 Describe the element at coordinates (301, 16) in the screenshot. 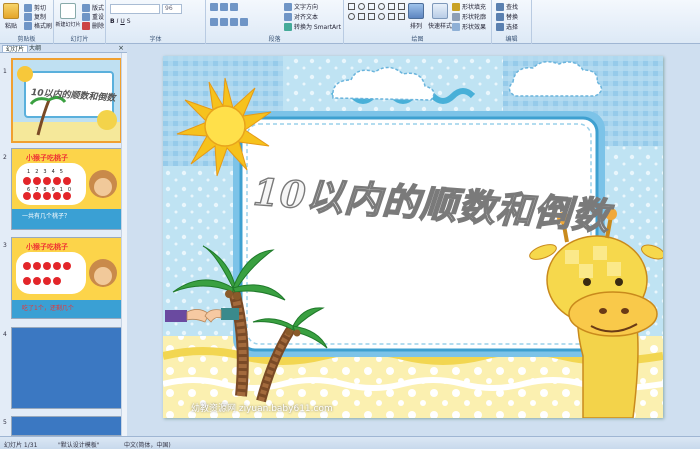

I see `align-text-button: 对齐文本` at that location.